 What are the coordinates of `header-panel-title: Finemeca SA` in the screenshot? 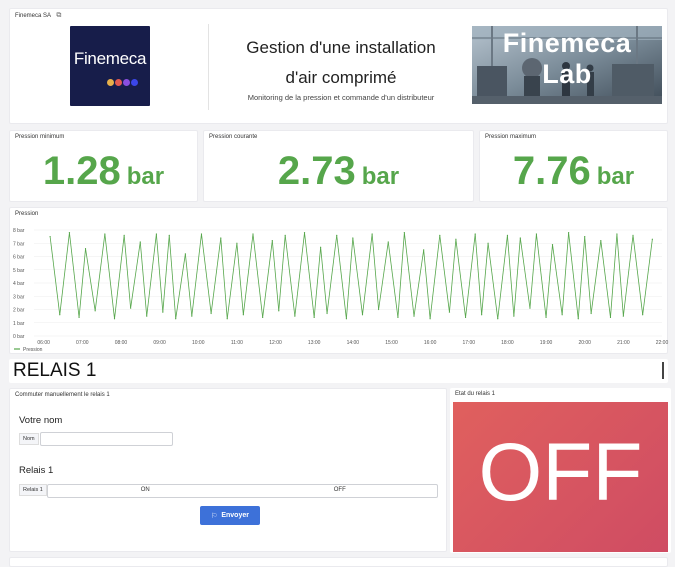 It's located at (33, 16).